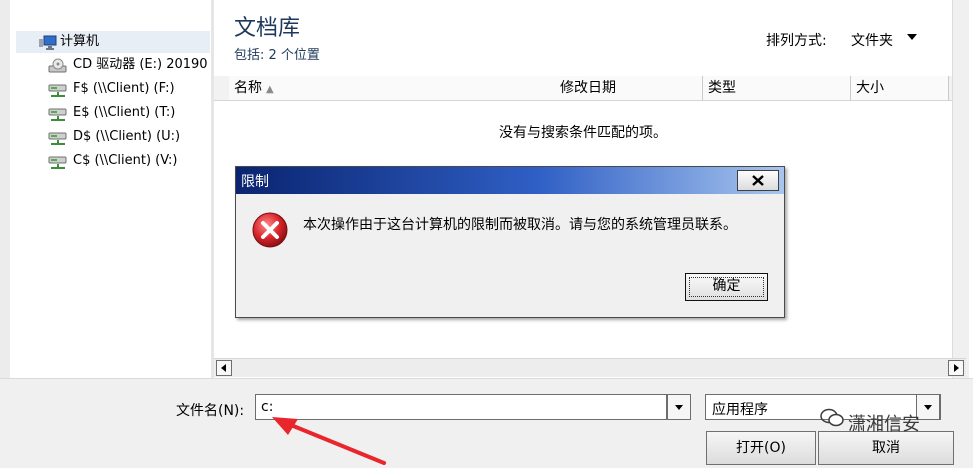 The height and width of the screenshot is (468, 973). What do you see at coordinates (48, 42) in the screenshot?
I see `computer-icon` at bounding box center [48, 42].